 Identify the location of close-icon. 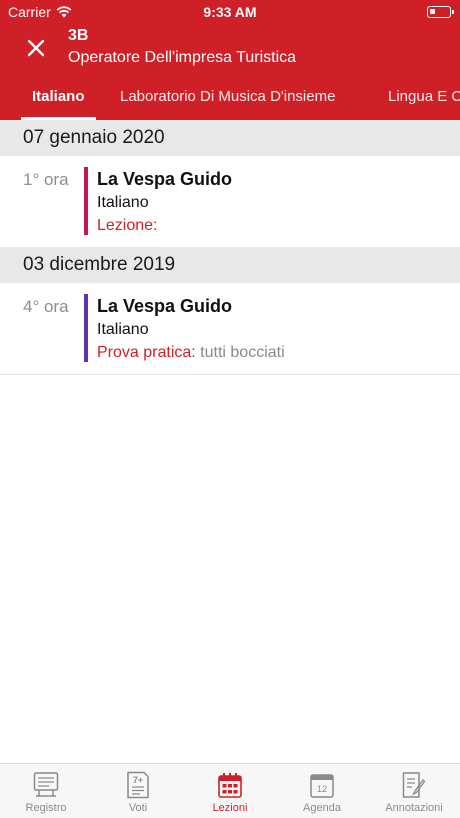
(36, 48).